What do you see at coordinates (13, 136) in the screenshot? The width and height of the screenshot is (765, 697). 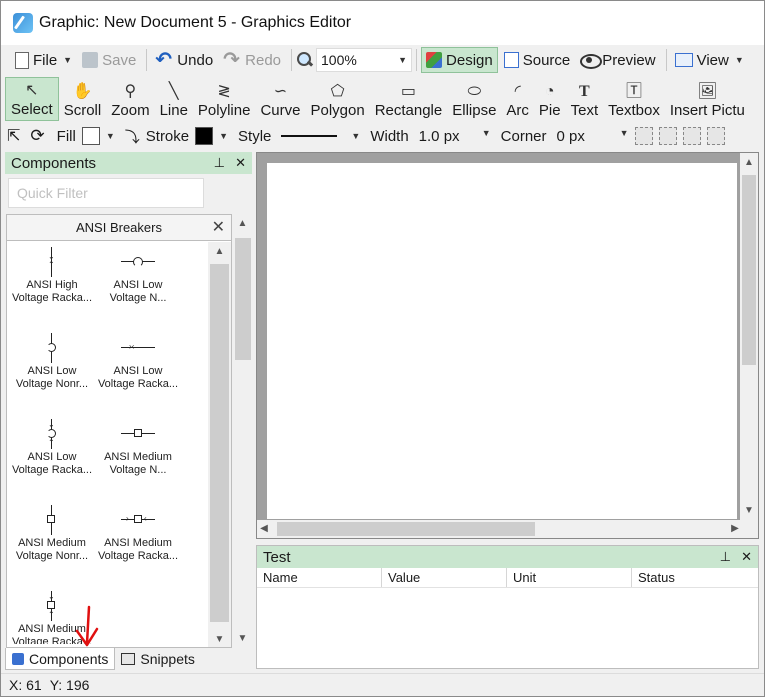 I see `select-arrow-icon: ⇱` at bounding box center [13, 136].